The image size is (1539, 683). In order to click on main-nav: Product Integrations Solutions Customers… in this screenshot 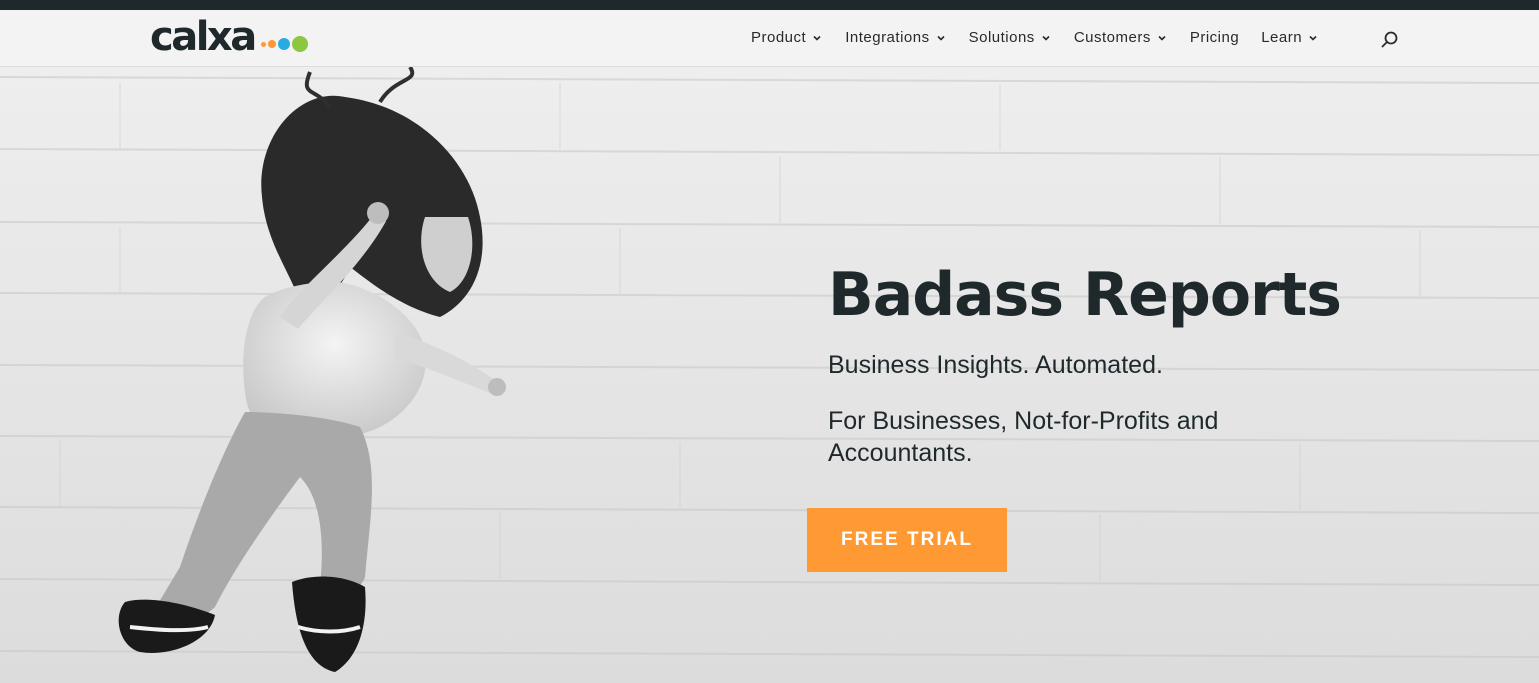, I will do `click(1046, 38)`.